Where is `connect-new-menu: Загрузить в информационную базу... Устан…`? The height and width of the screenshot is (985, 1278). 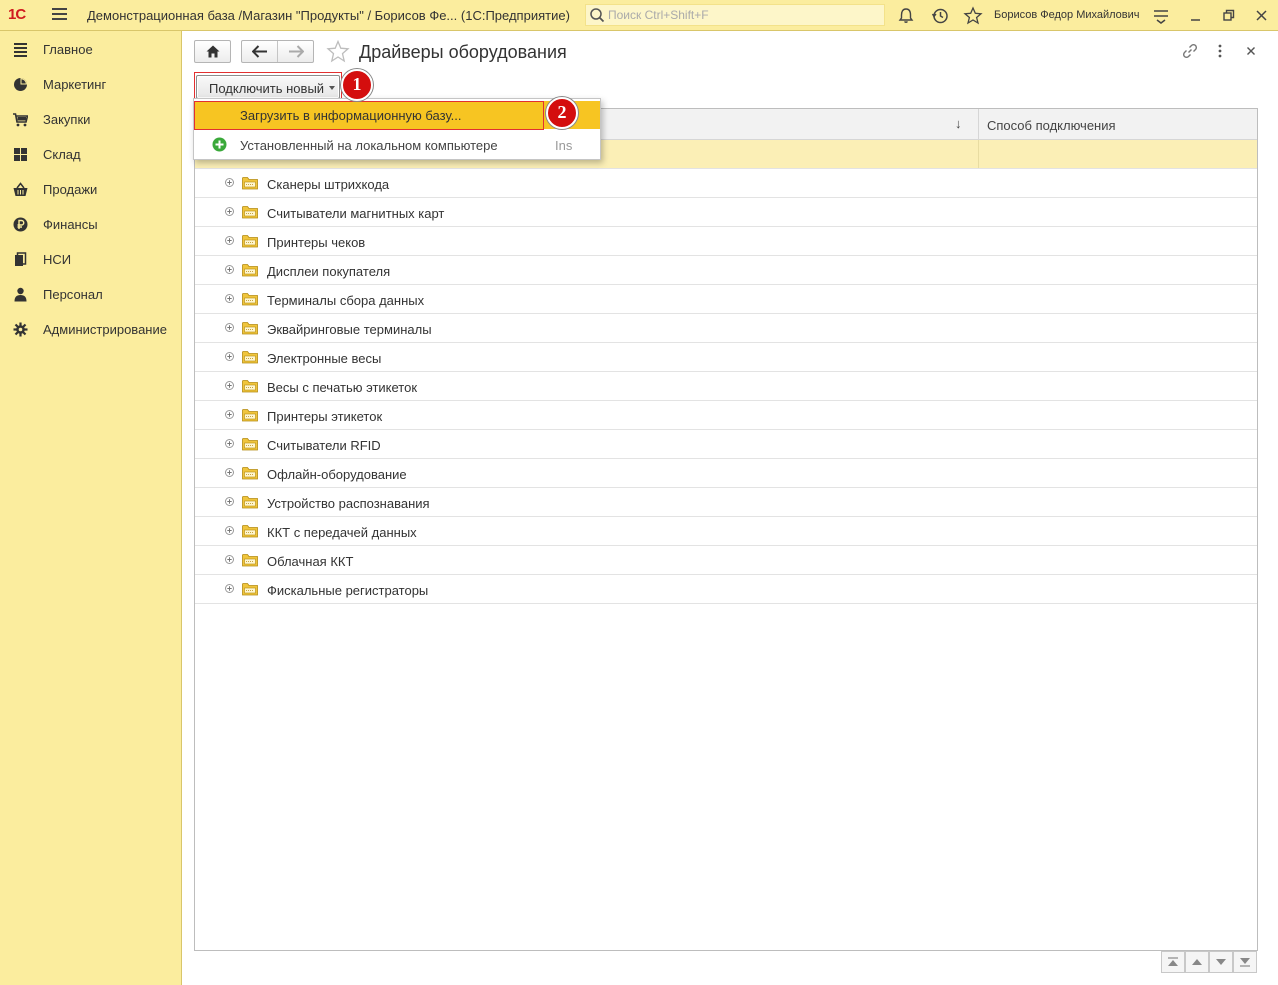
connect-new-menu: Загрузить в информационную базу... Устан… is located at coordinates (397, 129).